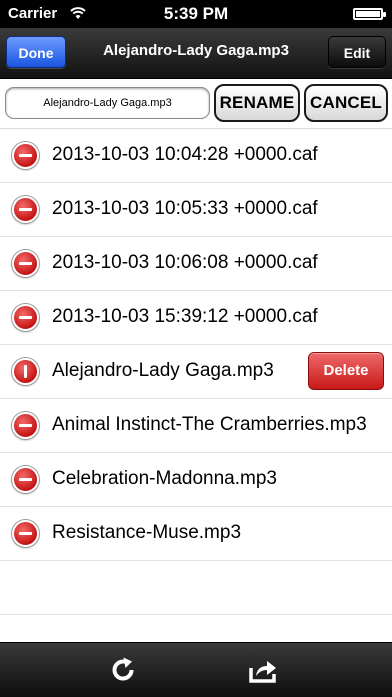  Describe the element at coordinates (263, 670) in the screenshot. I see `share-icon` at that location.